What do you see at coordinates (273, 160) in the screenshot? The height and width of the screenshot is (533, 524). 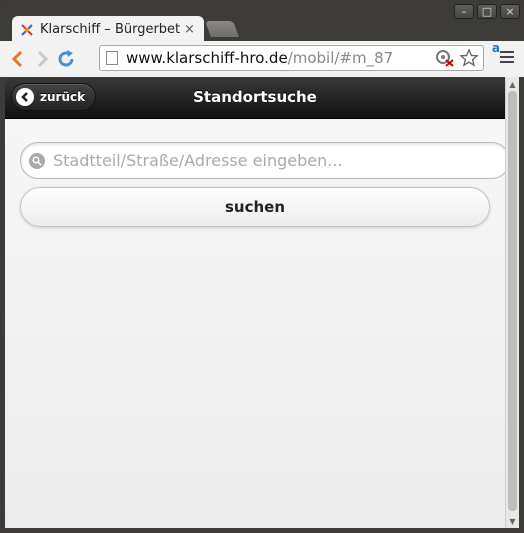 I see `search-input` at bounding box center [273, 160].